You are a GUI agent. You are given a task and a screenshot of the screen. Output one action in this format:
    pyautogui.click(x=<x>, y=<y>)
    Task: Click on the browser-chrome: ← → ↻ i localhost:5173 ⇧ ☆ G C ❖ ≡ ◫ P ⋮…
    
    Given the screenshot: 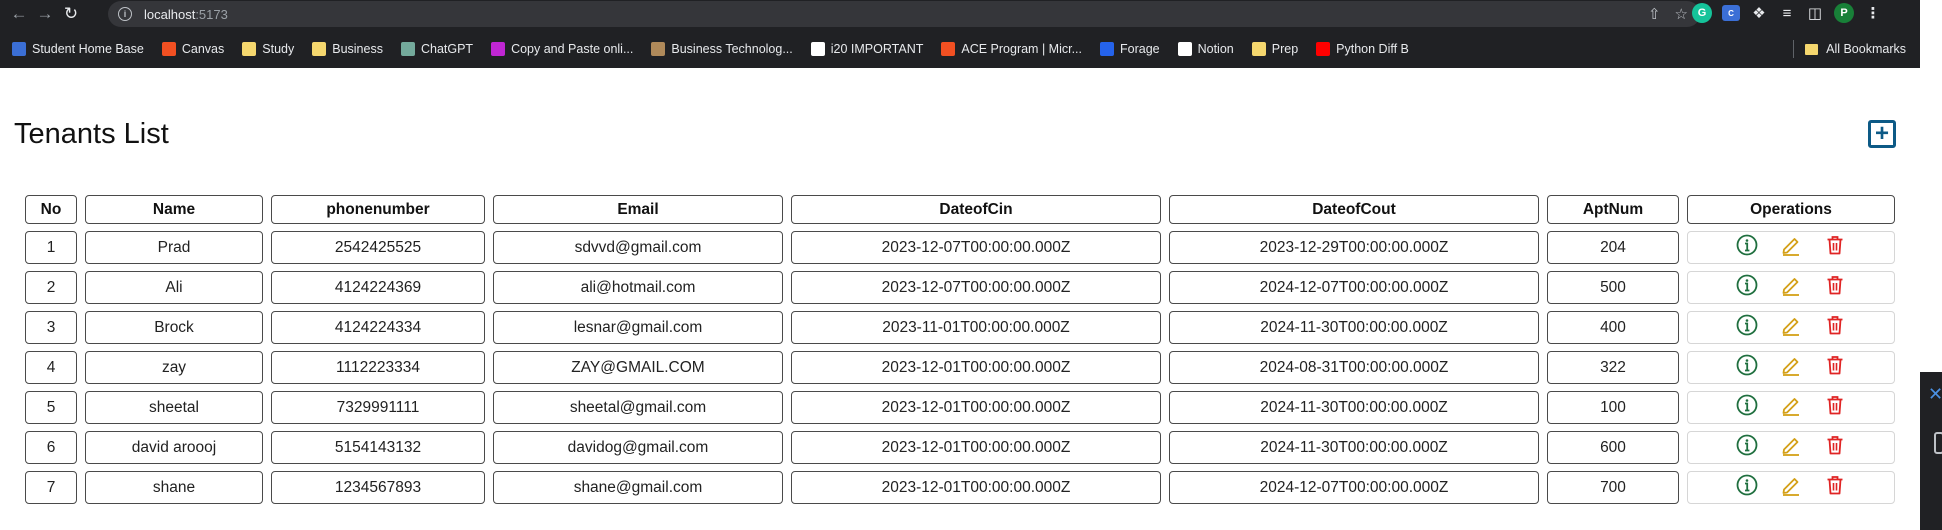 What is the action you would take?
    pyautogui.click(x=960, y=34)
    